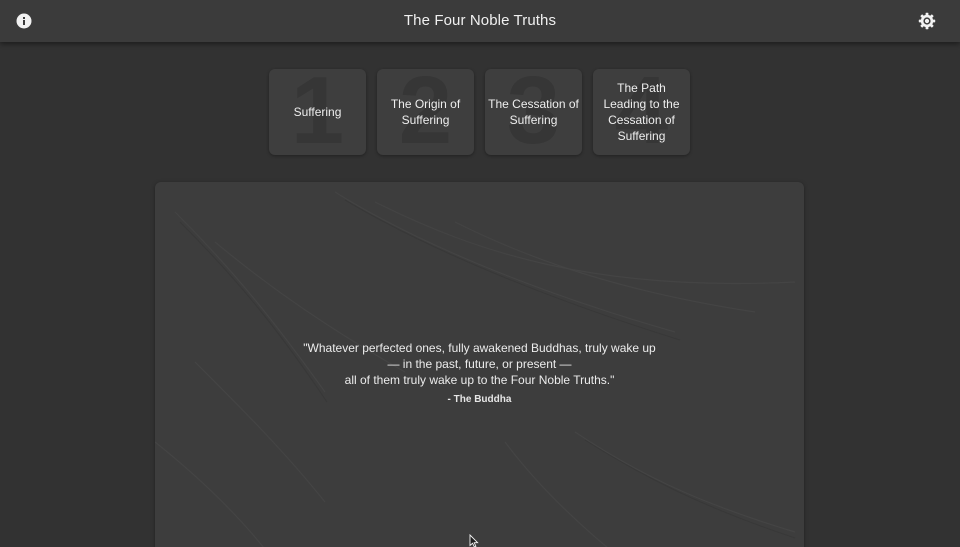 This screenshot has height=547, width=960. I want to click on truth-card-2: 2 The Origin of Suffering, so click(425, 112).